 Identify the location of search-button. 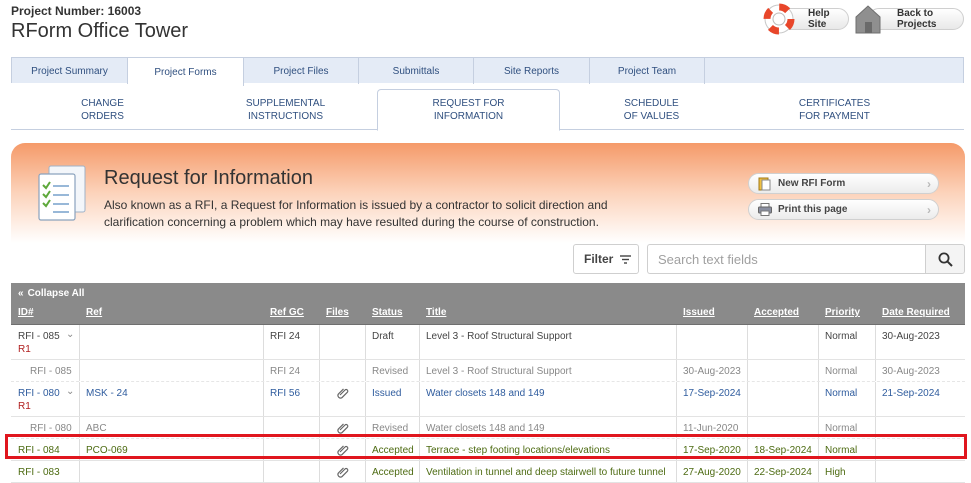
(945, 259).